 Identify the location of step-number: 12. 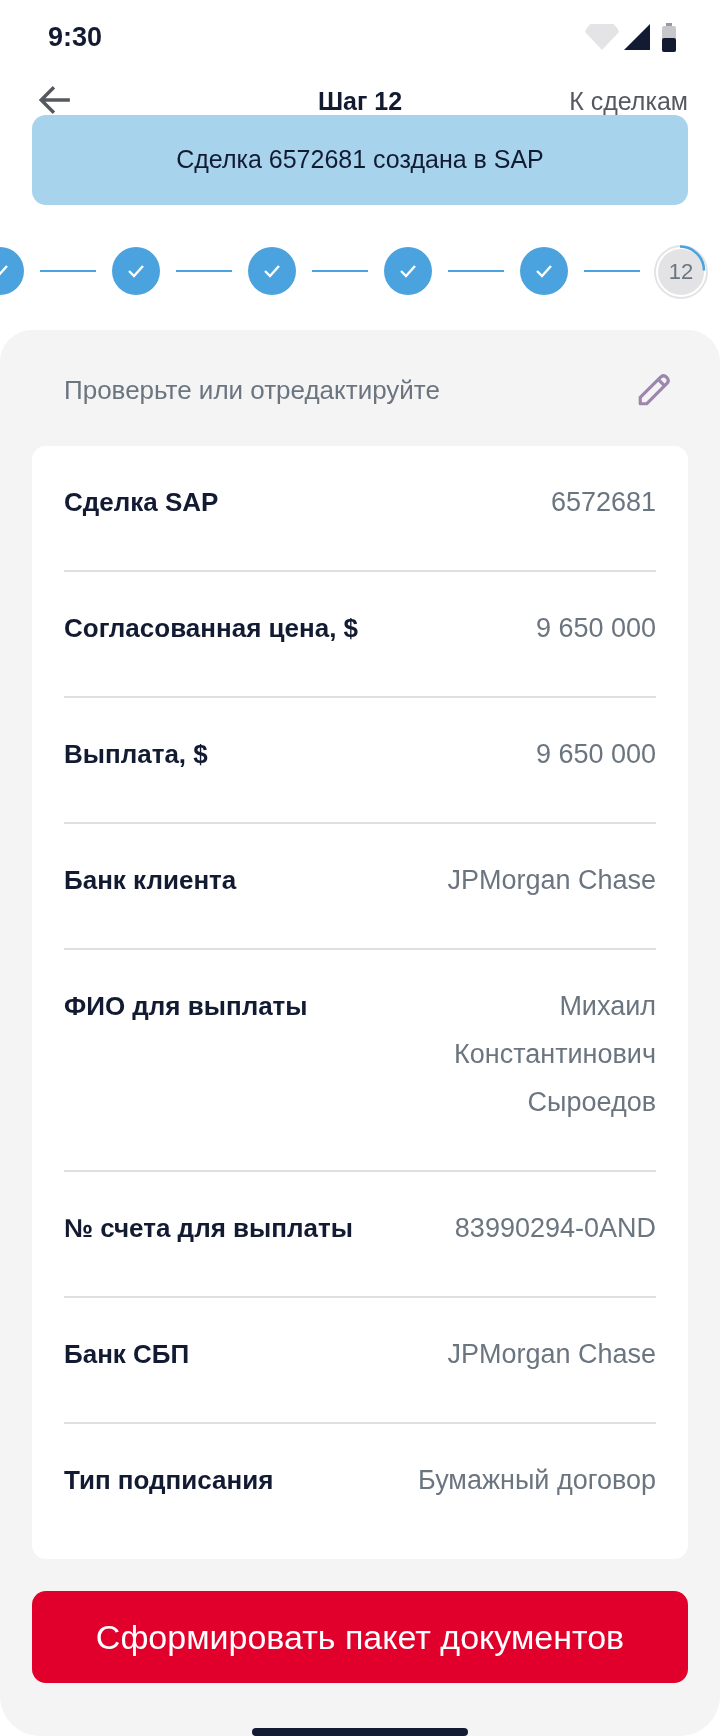
(681, 272).